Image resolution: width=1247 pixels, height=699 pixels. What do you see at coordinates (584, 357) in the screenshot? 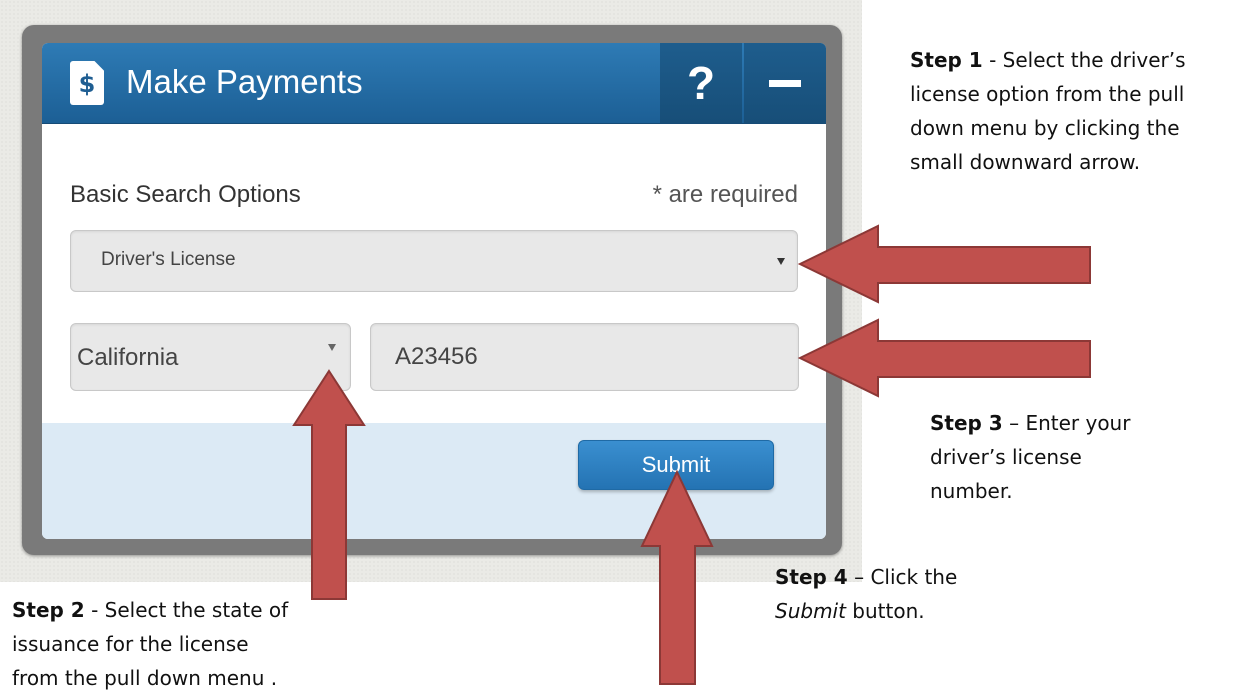
I see `license-number-input` at bounding box center [584, 357].